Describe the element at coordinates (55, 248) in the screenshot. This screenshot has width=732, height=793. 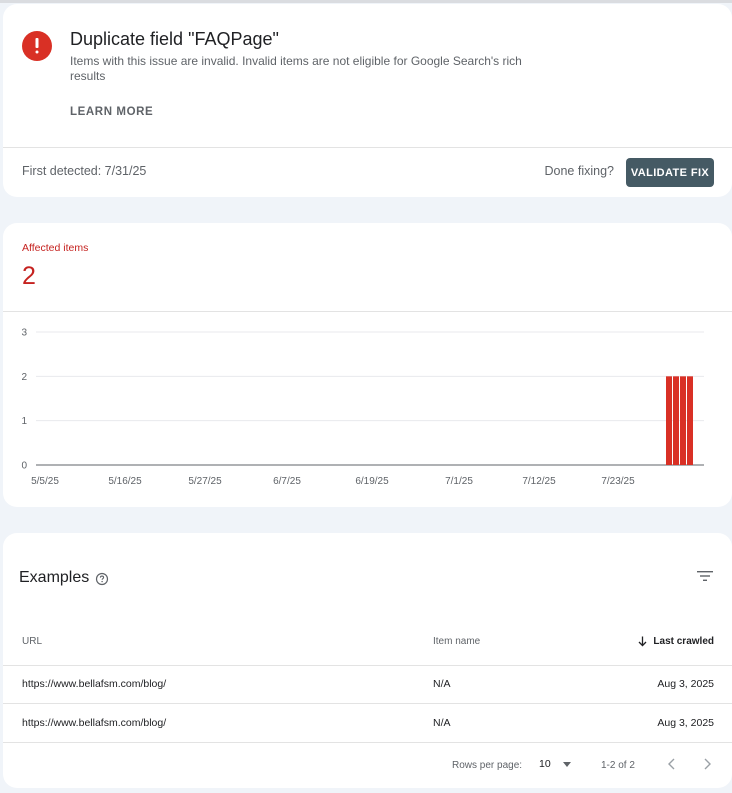
I see `affected-items-label: Affected items` at that location.